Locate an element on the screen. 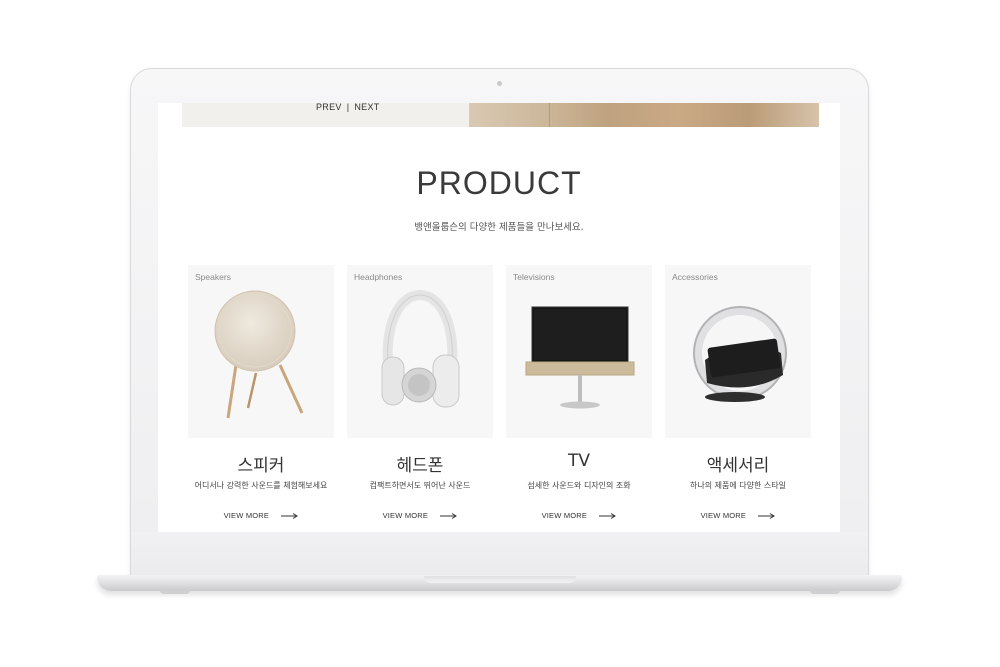 The width and height of the screenshot is (1000, 667). hero-image is located at coordinates (644, 115).